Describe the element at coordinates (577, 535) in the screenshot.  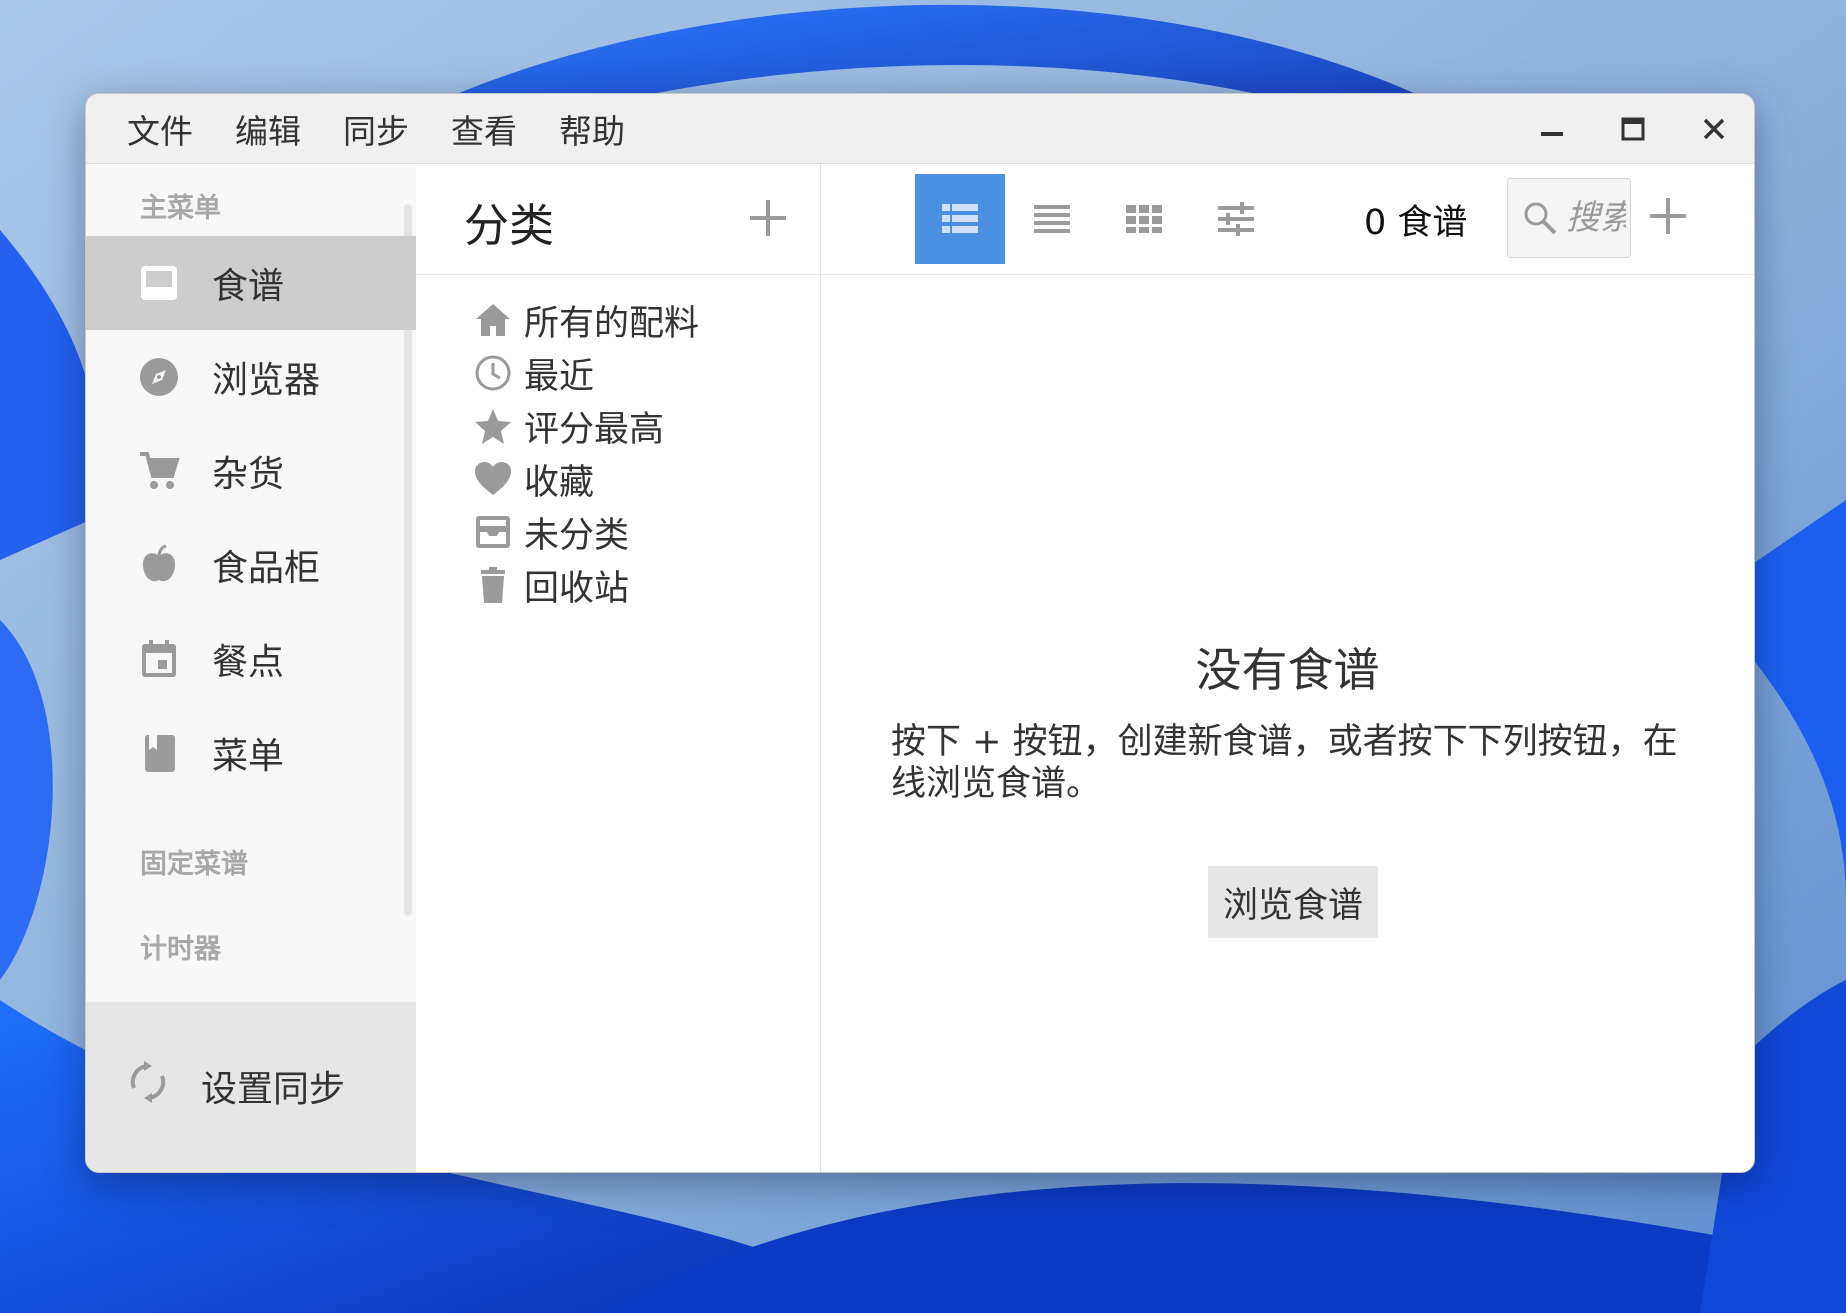
I see `category-label: 未分类` at that location.